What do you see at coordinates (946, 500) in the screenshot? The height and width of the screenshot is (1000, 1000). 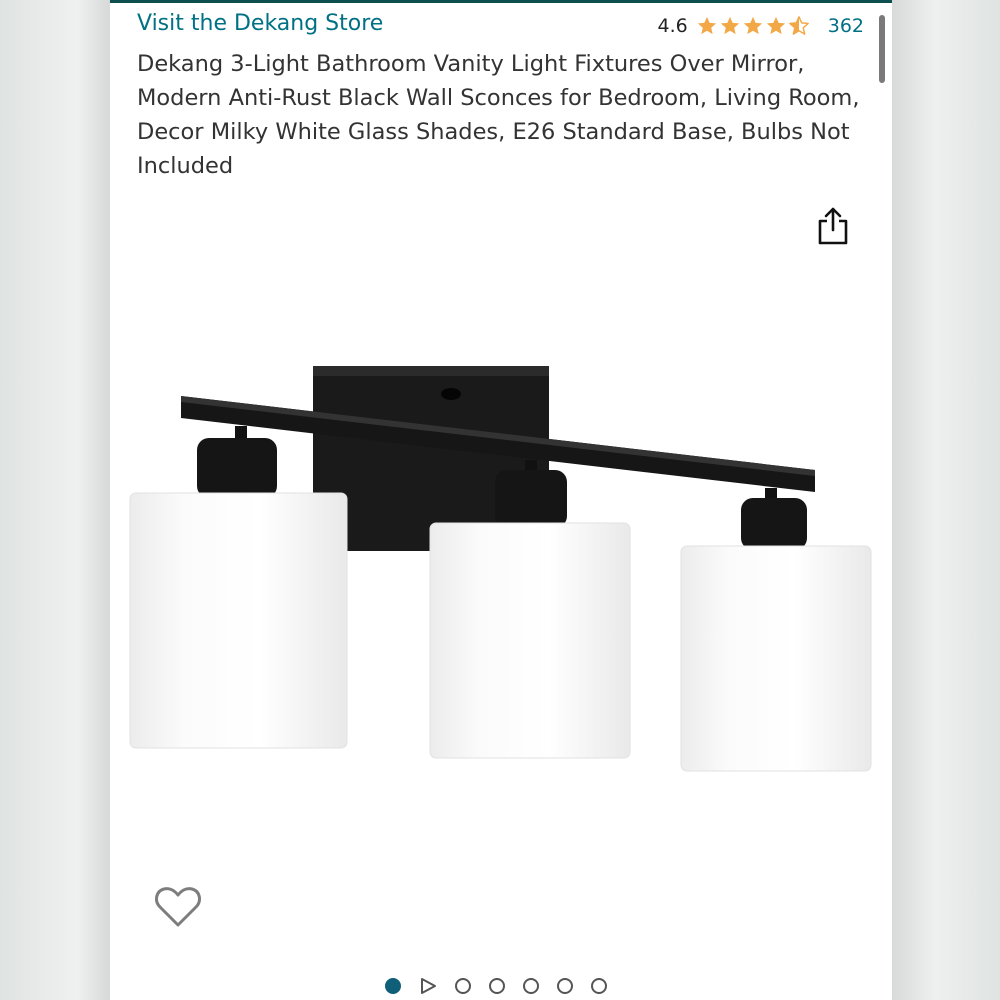 I see `background-right` at bounding box center [946, 500].